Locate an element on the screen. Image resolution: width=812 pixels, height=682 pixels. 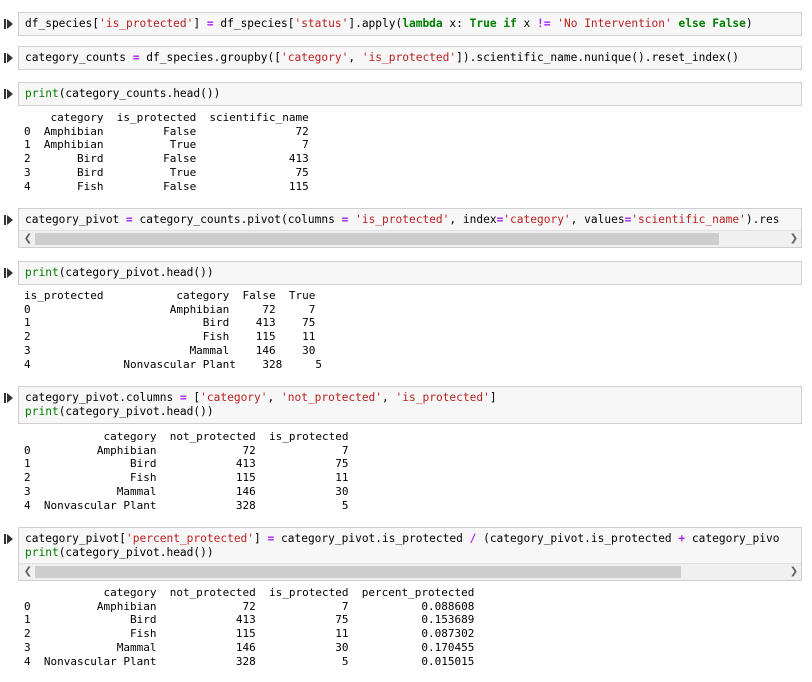
code-input: print(category_counts.head()) is located at coordinates (410, 94).